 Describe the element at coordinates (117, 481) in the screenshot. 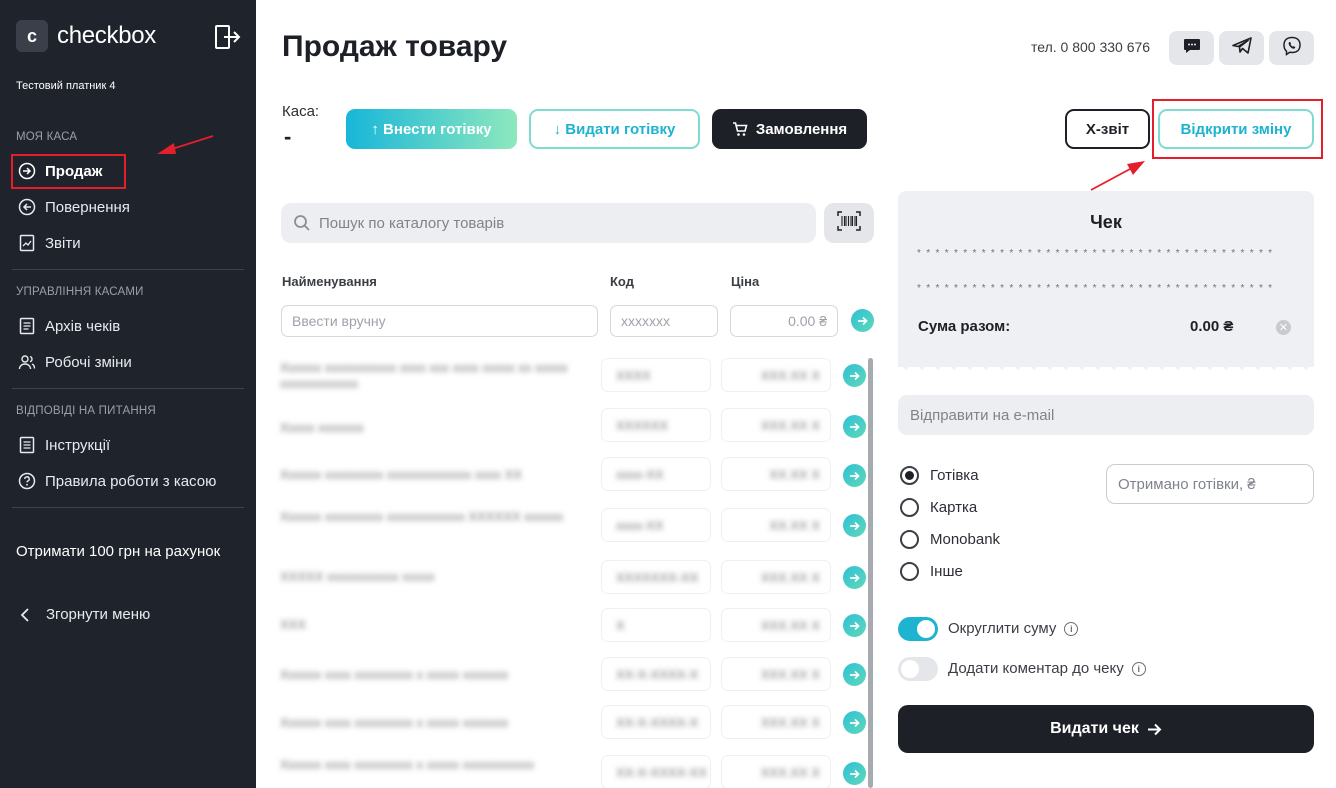

I see `sidebar-item-rules: Правила роботи з касою` at that location.